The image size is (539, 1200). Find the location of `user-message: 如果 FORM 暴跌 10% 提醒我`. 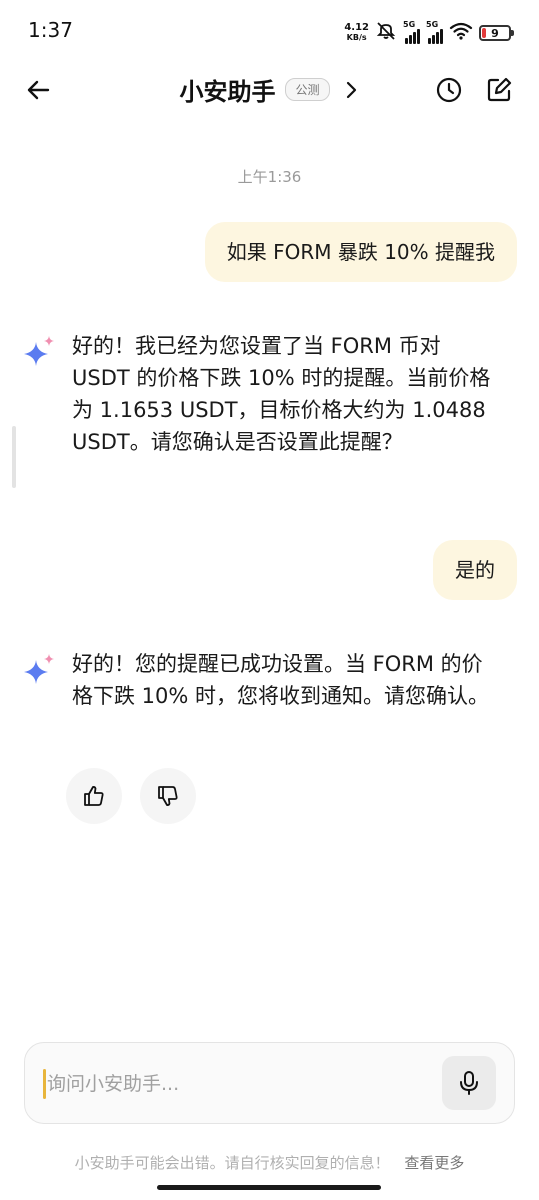

user-message: 如果 FORM 暴跌 10% 提醒我 is located at coordinates (360, 252).